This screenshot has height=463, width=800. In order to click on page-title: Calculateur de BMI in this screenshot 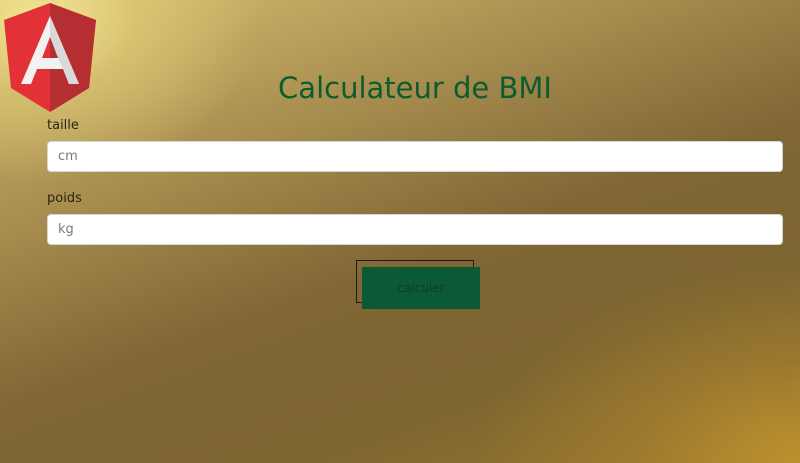, I will do `click(415, 88)`.